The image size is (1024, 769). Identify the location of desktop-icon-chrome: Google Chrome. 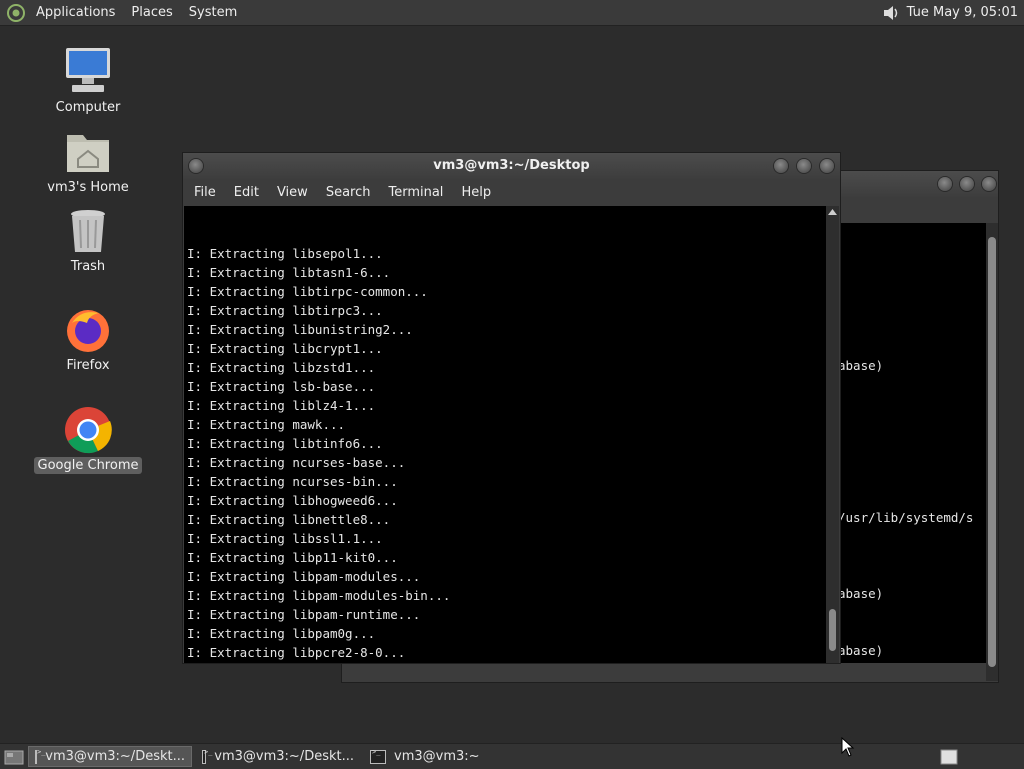
(88, 439).